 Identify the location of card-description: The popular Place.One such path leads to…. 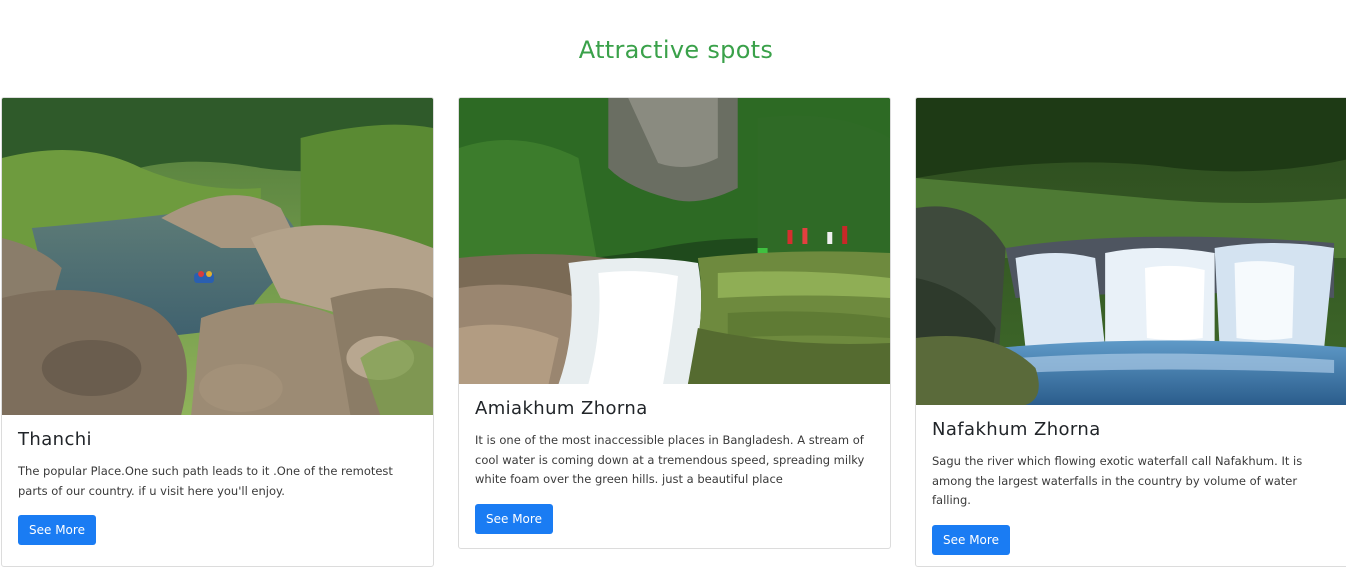
(205, 481).